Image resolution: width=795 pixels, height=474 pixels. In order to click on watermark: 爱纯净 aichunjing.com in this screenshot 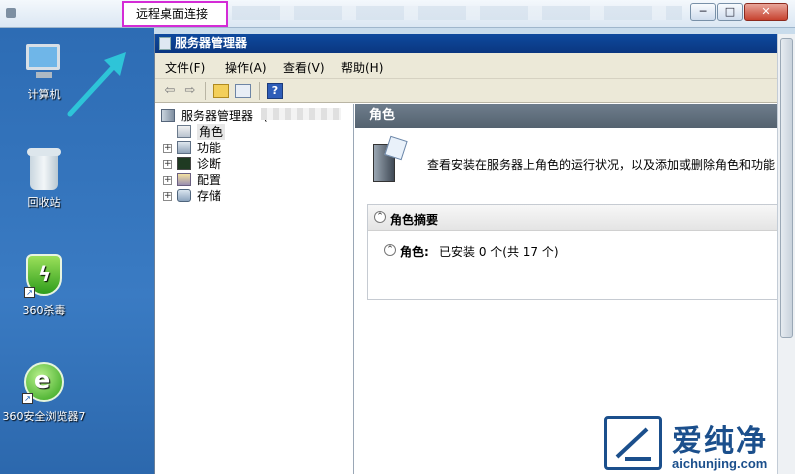, I will do `click(699, 443)`.